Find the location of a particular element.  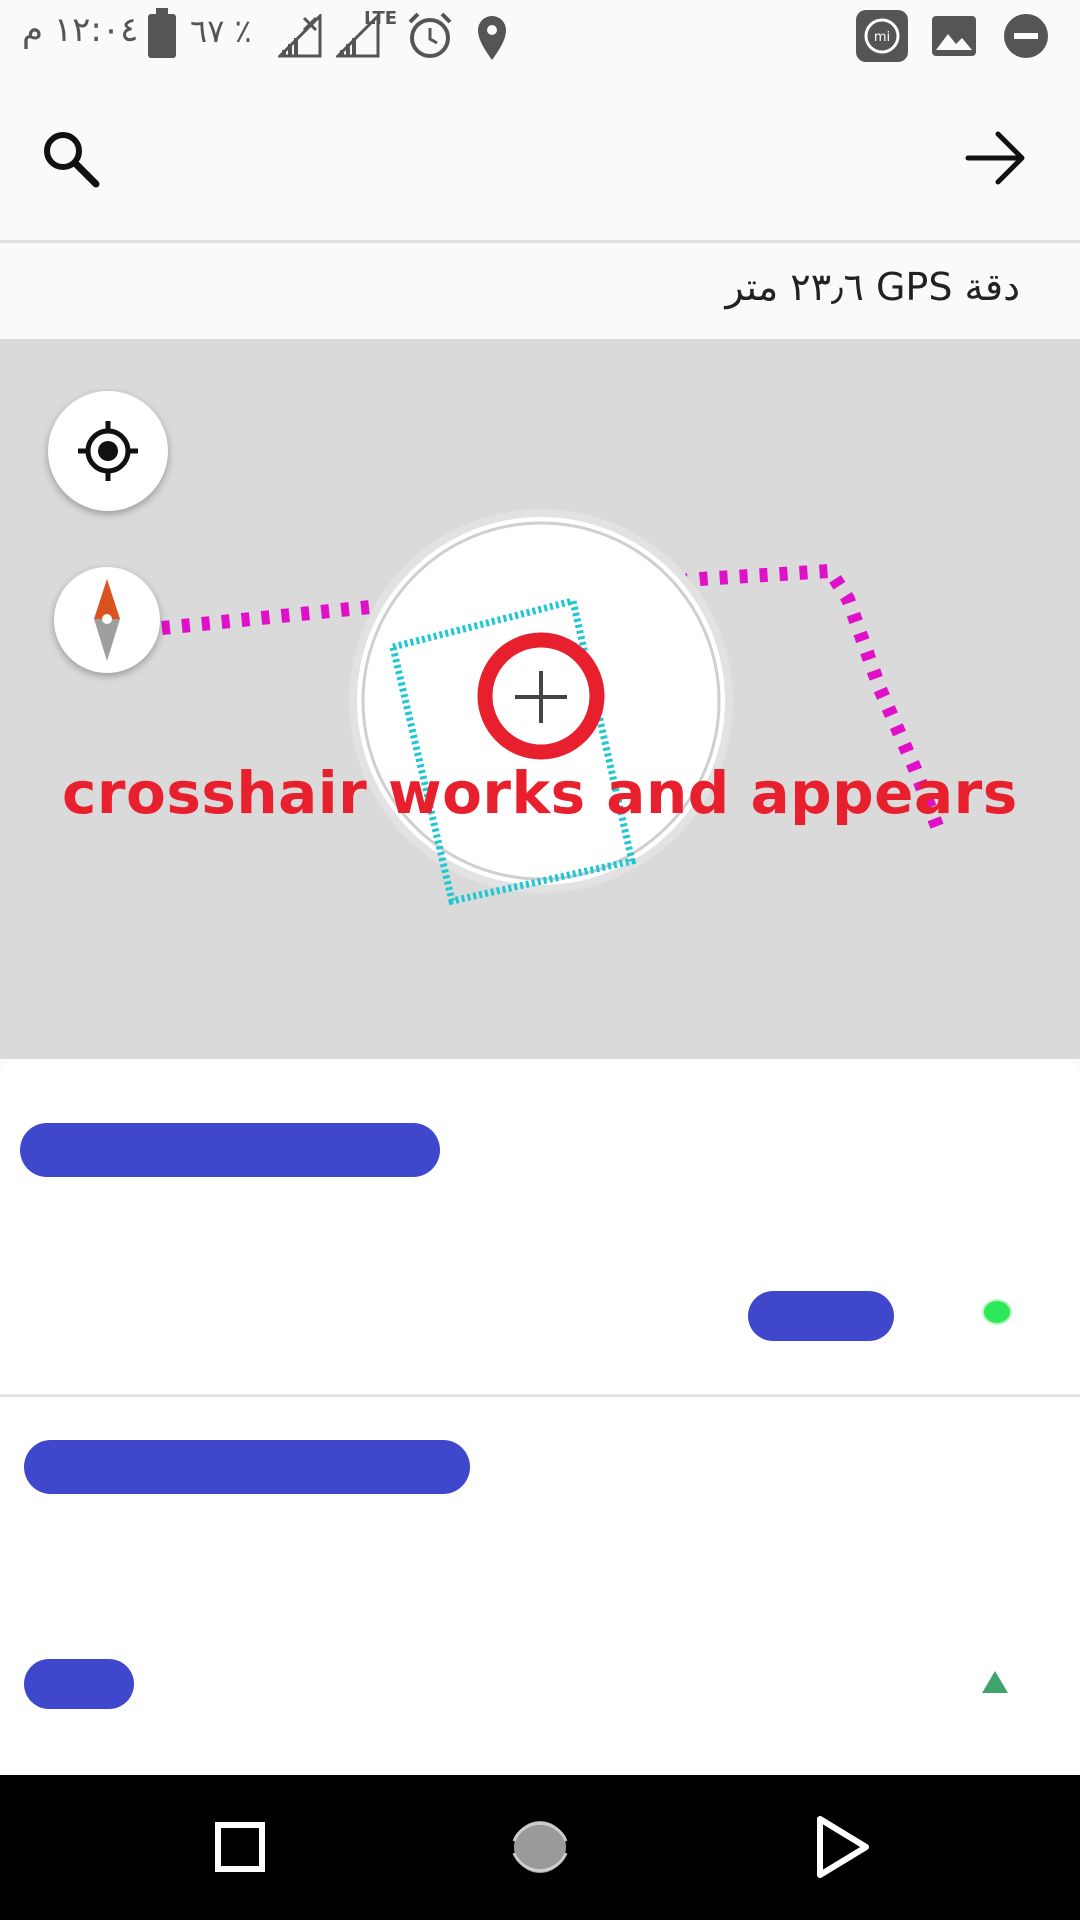

home-circle-icon is located at coordinates (540, 1847).